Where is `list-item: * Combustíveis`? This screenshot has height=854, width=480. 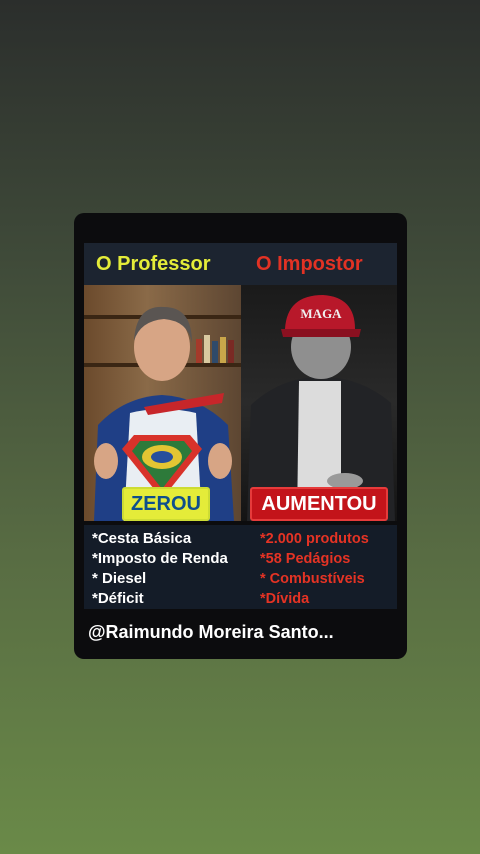 list-item: * Combustíveis is located at coordinates (312, 579).